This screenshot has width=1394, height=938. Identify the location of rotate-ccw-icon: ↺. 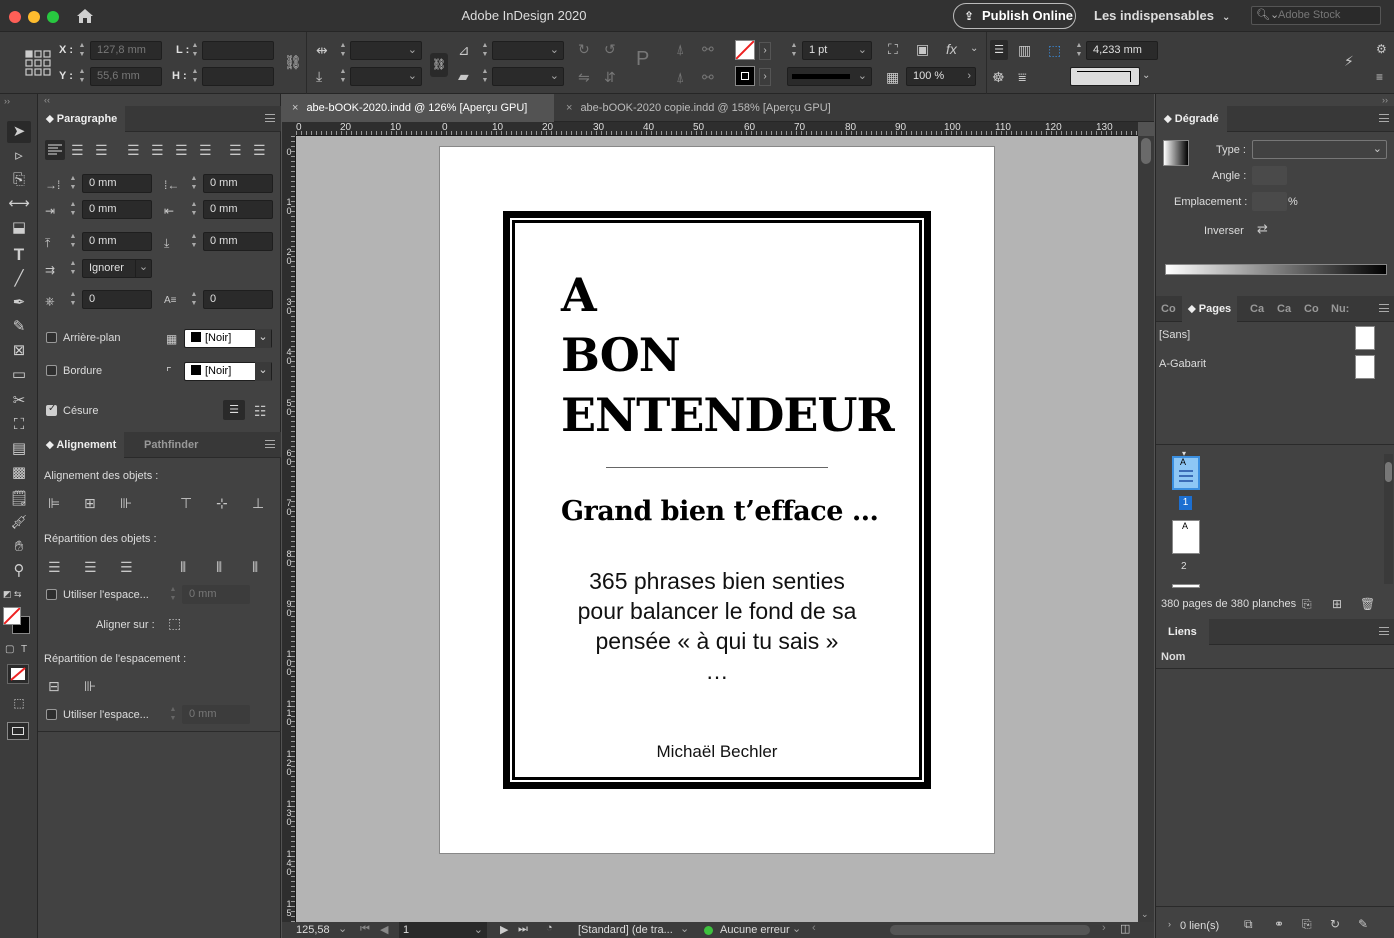
(610, 49).